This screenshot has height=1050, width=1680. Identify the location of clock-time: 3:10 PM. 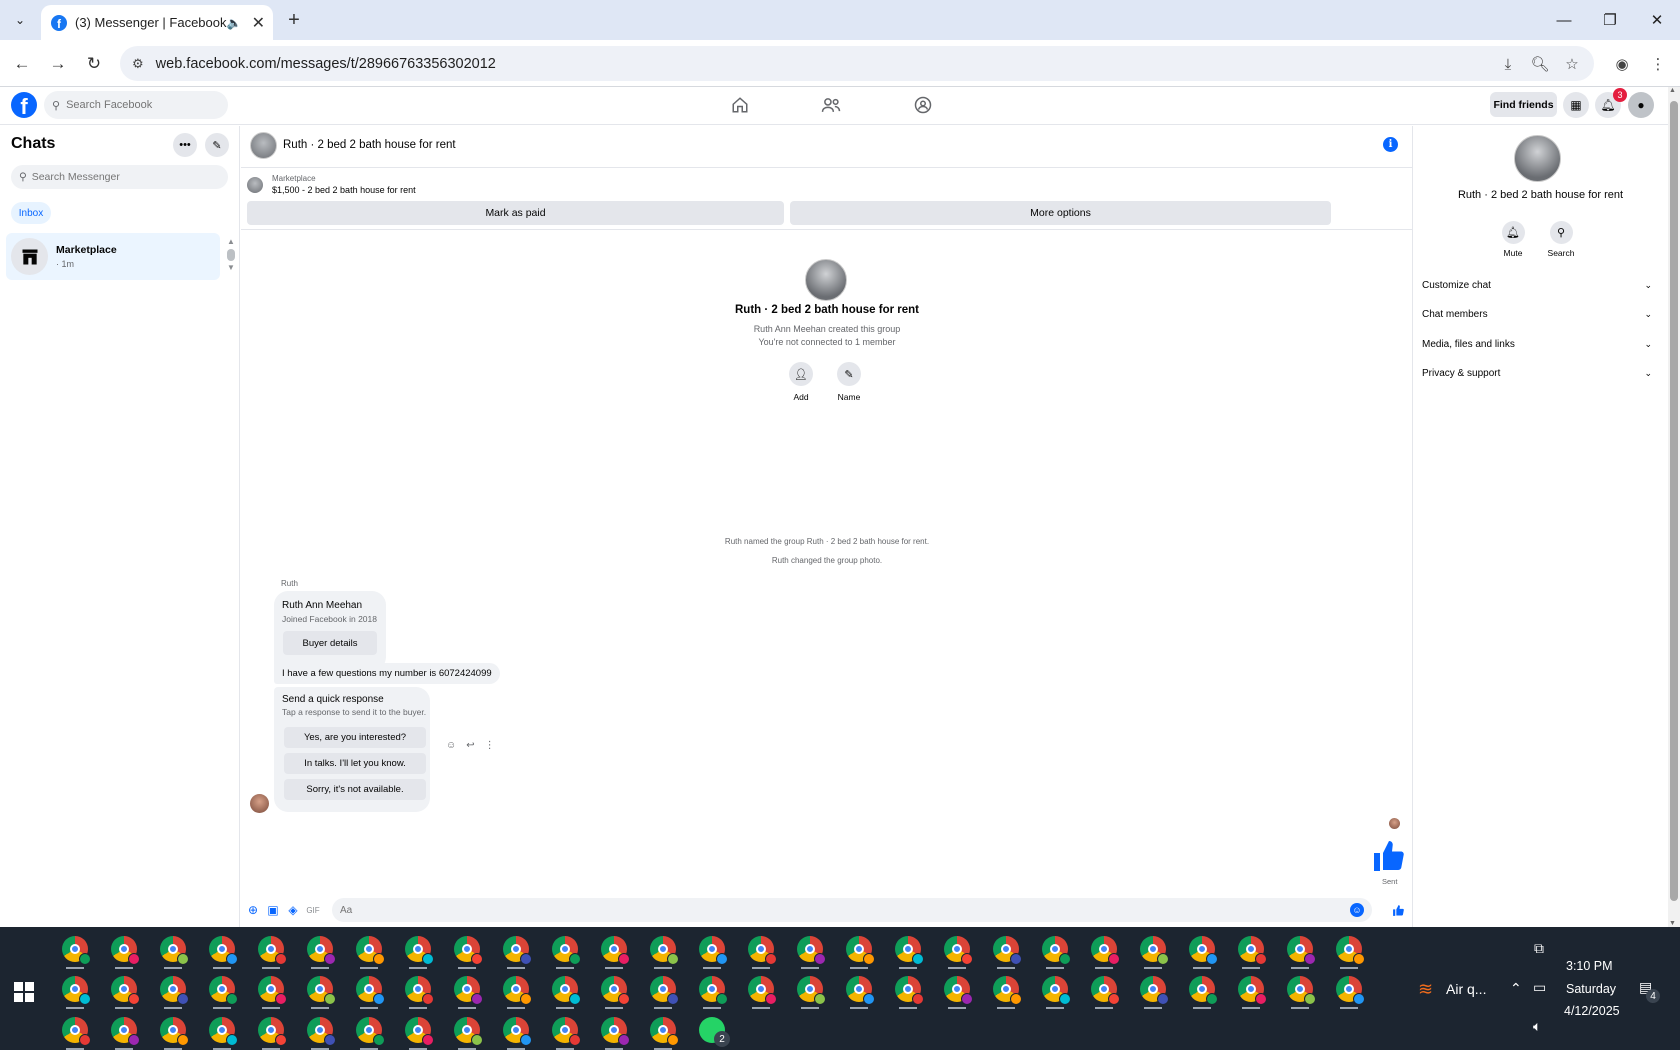
(1589, 966).